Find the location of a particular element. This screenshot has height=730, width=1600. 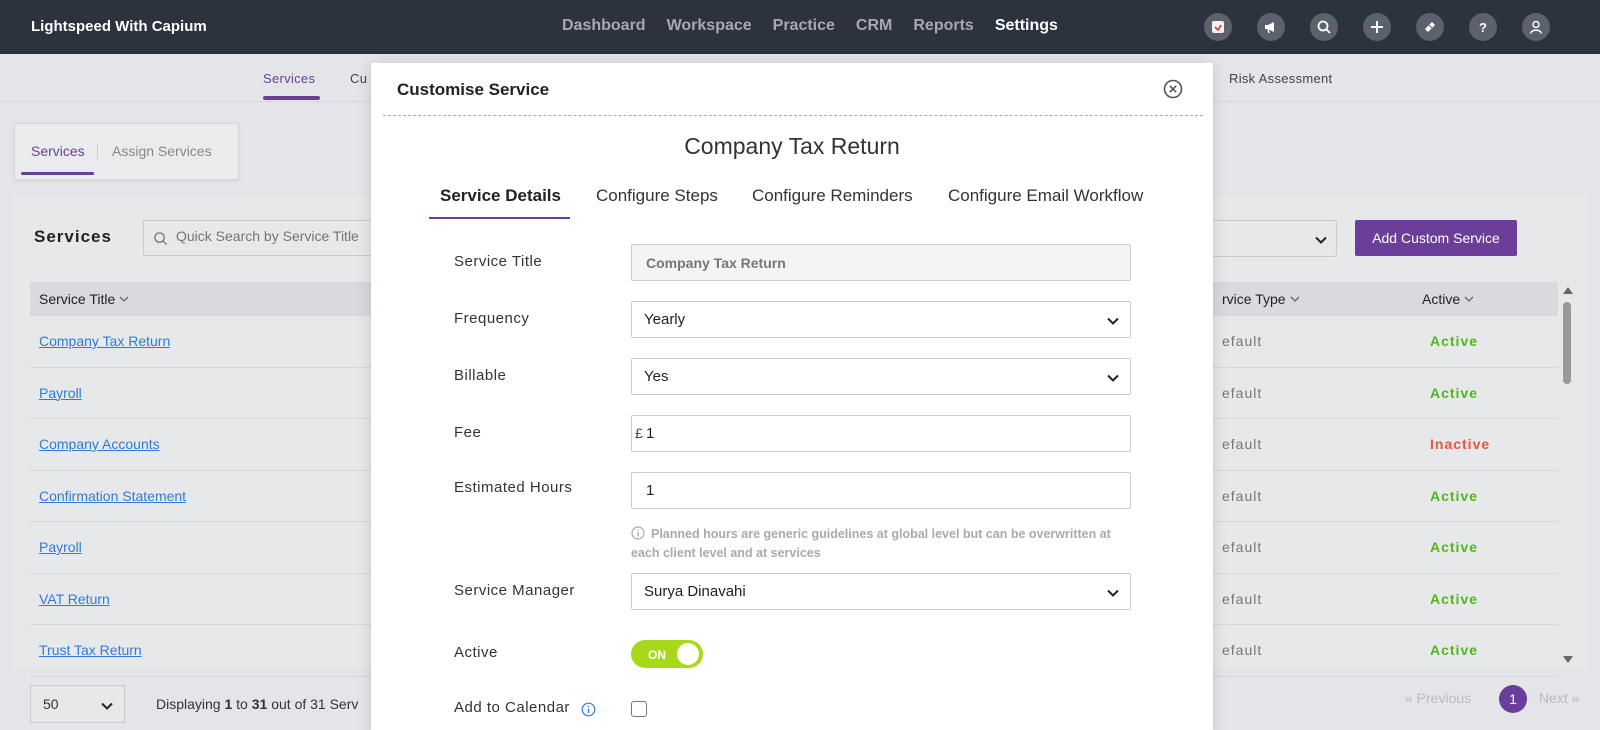

service-title-link: Confirmation Statement is located at coordinates (112, 496).